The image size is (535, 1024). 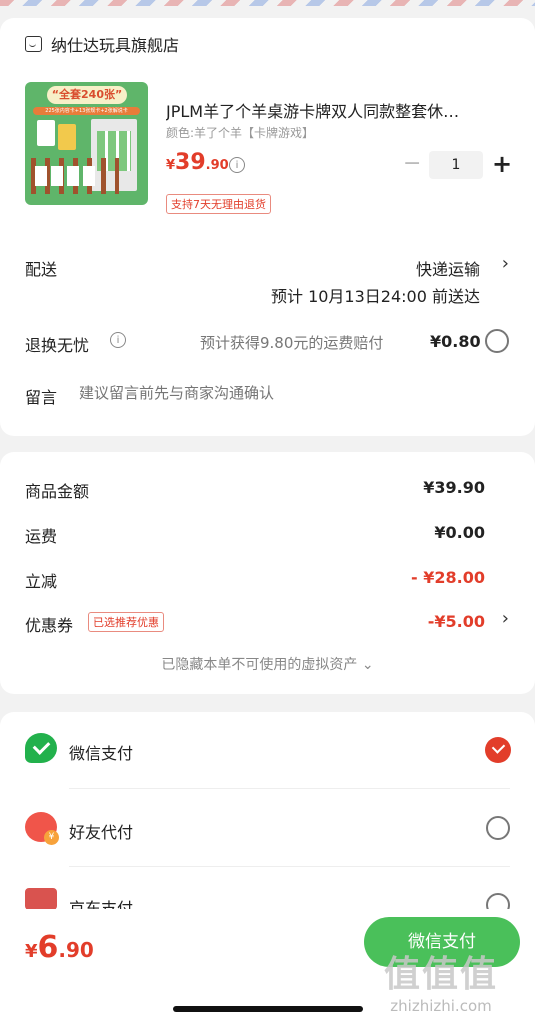 What do you see at coordinates (441, 1006) in the screenshot?
I see `watermark-url: zhizhizhi.com` at bounding box center [441, 1006].